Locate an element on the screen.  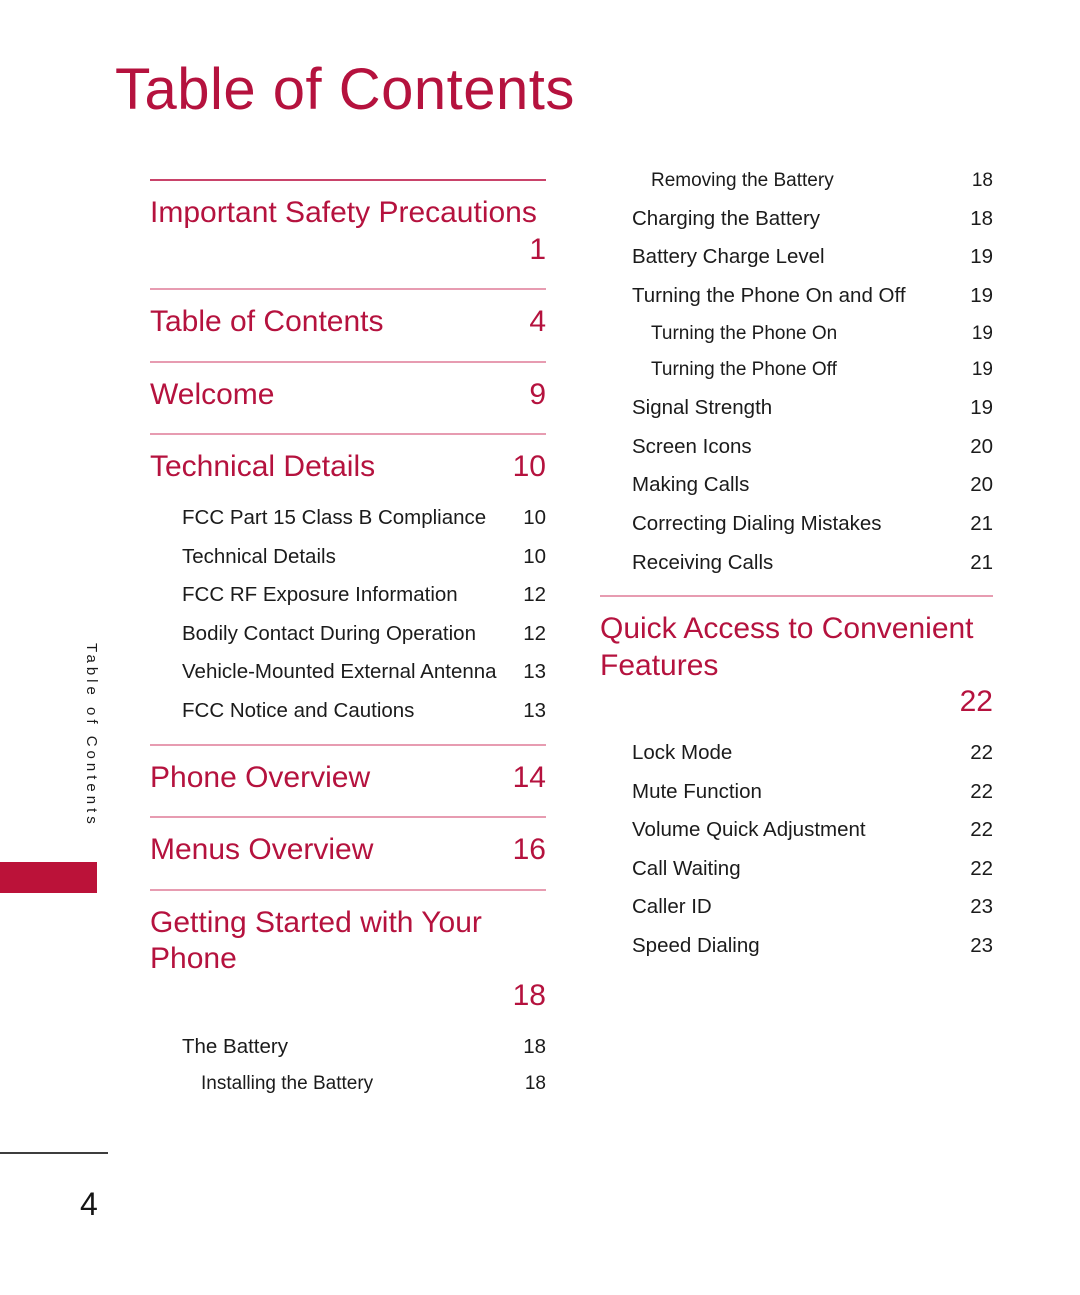
toc-entry-label: FCC RF Exposure Information is located at coordinates (320, 595).